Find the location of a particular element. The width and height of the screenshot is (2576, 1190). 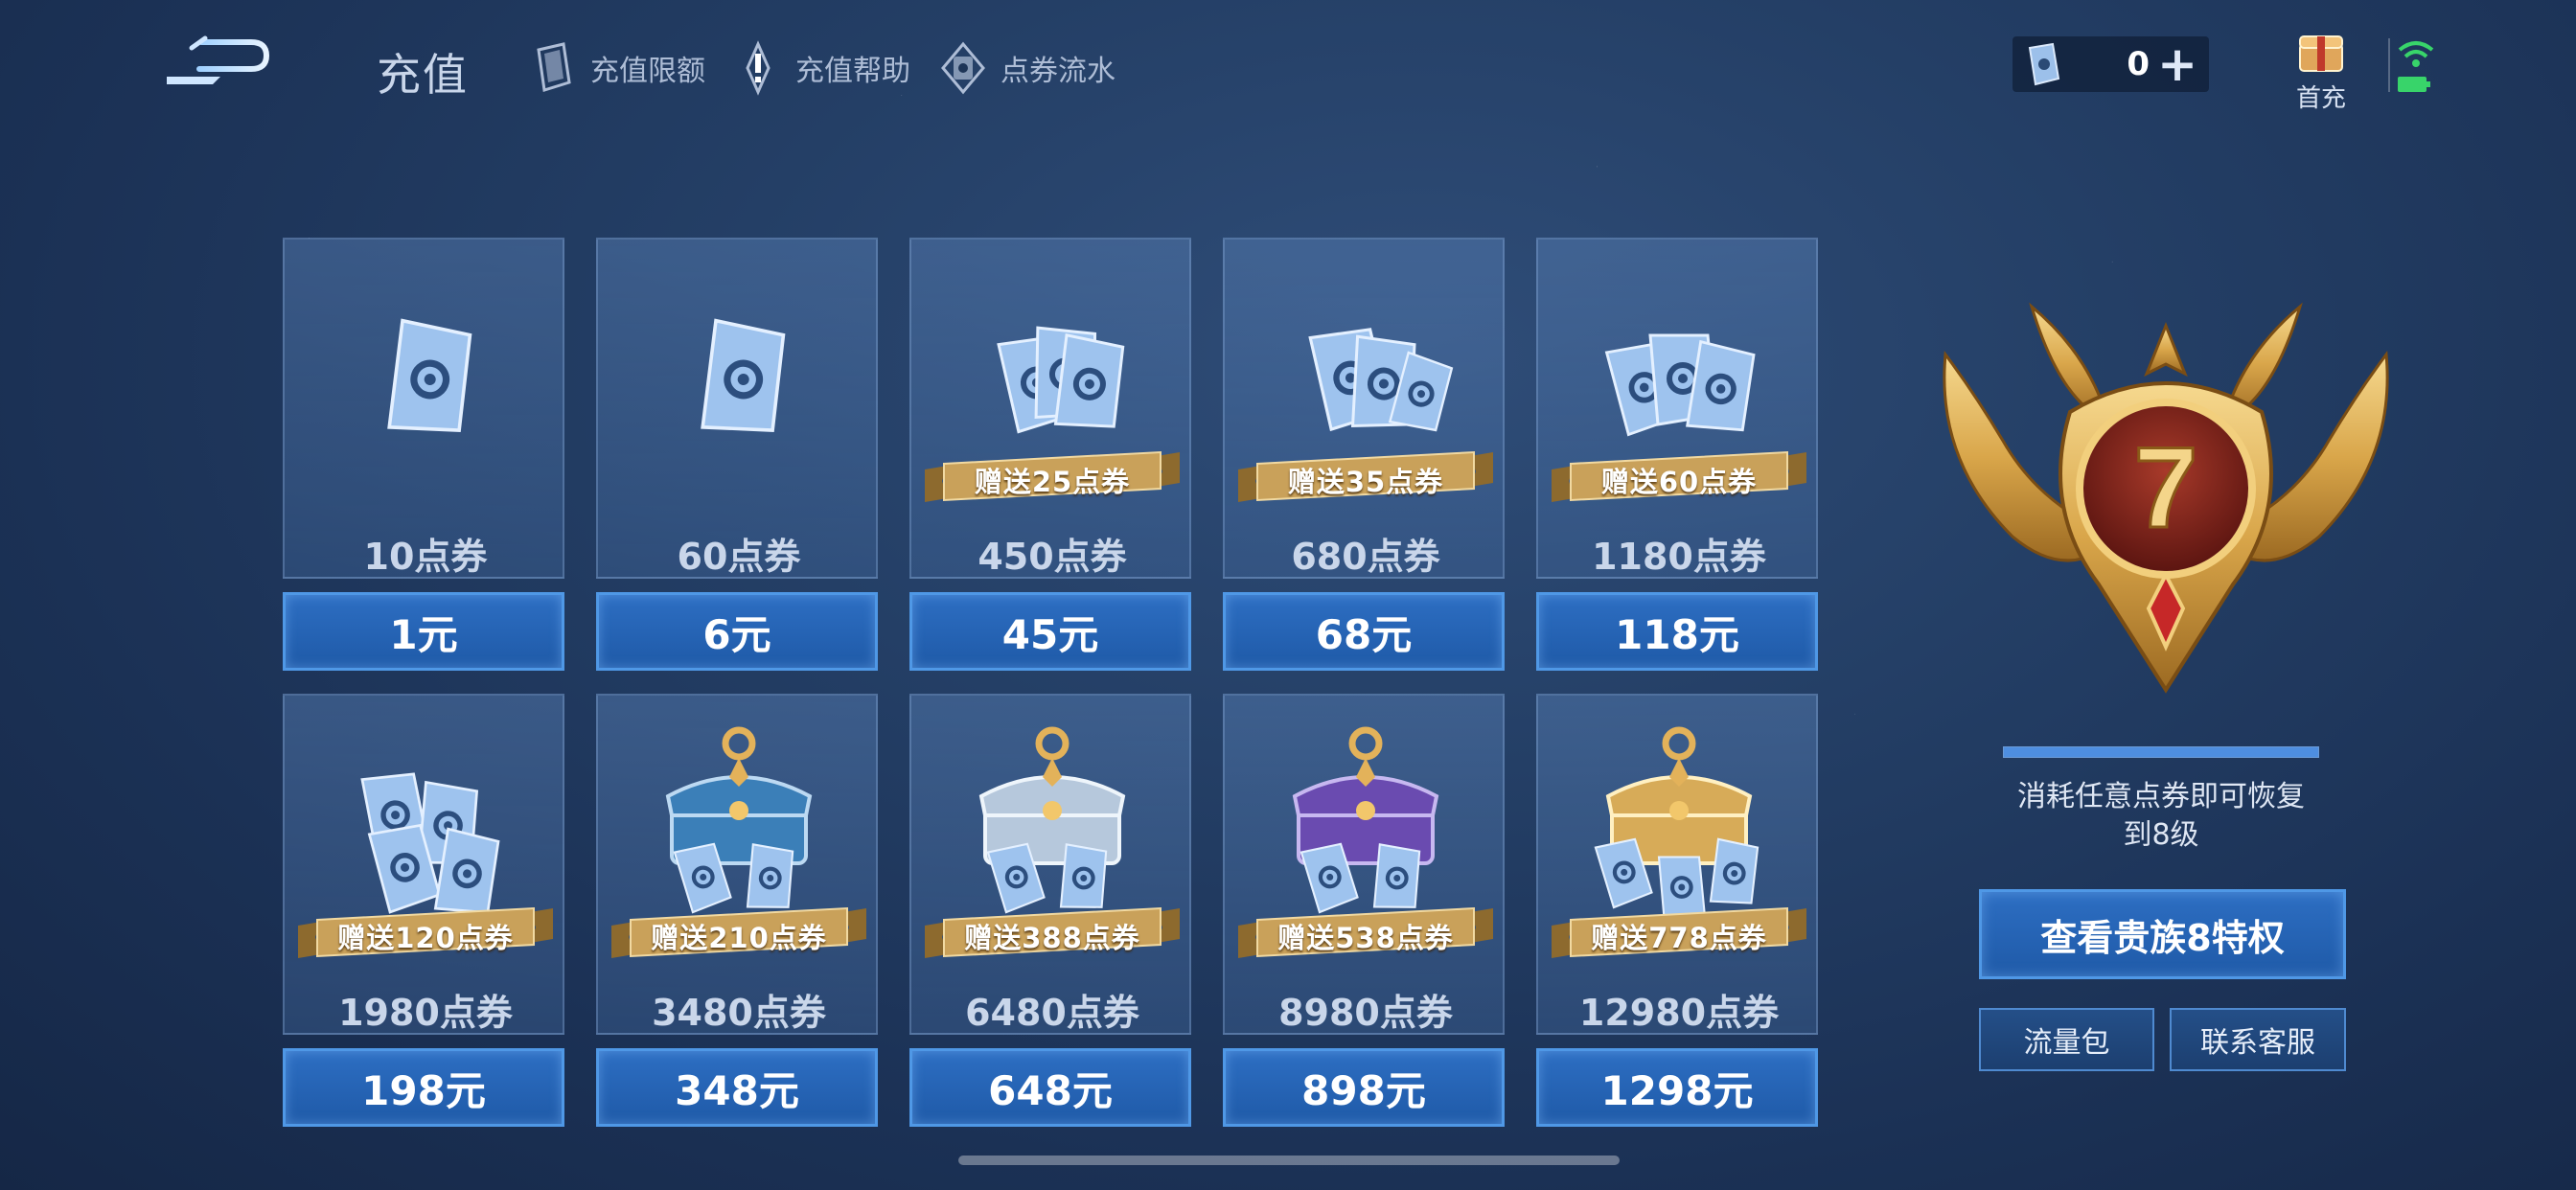

coupon-card-icon is located at coordinates (553, 68).